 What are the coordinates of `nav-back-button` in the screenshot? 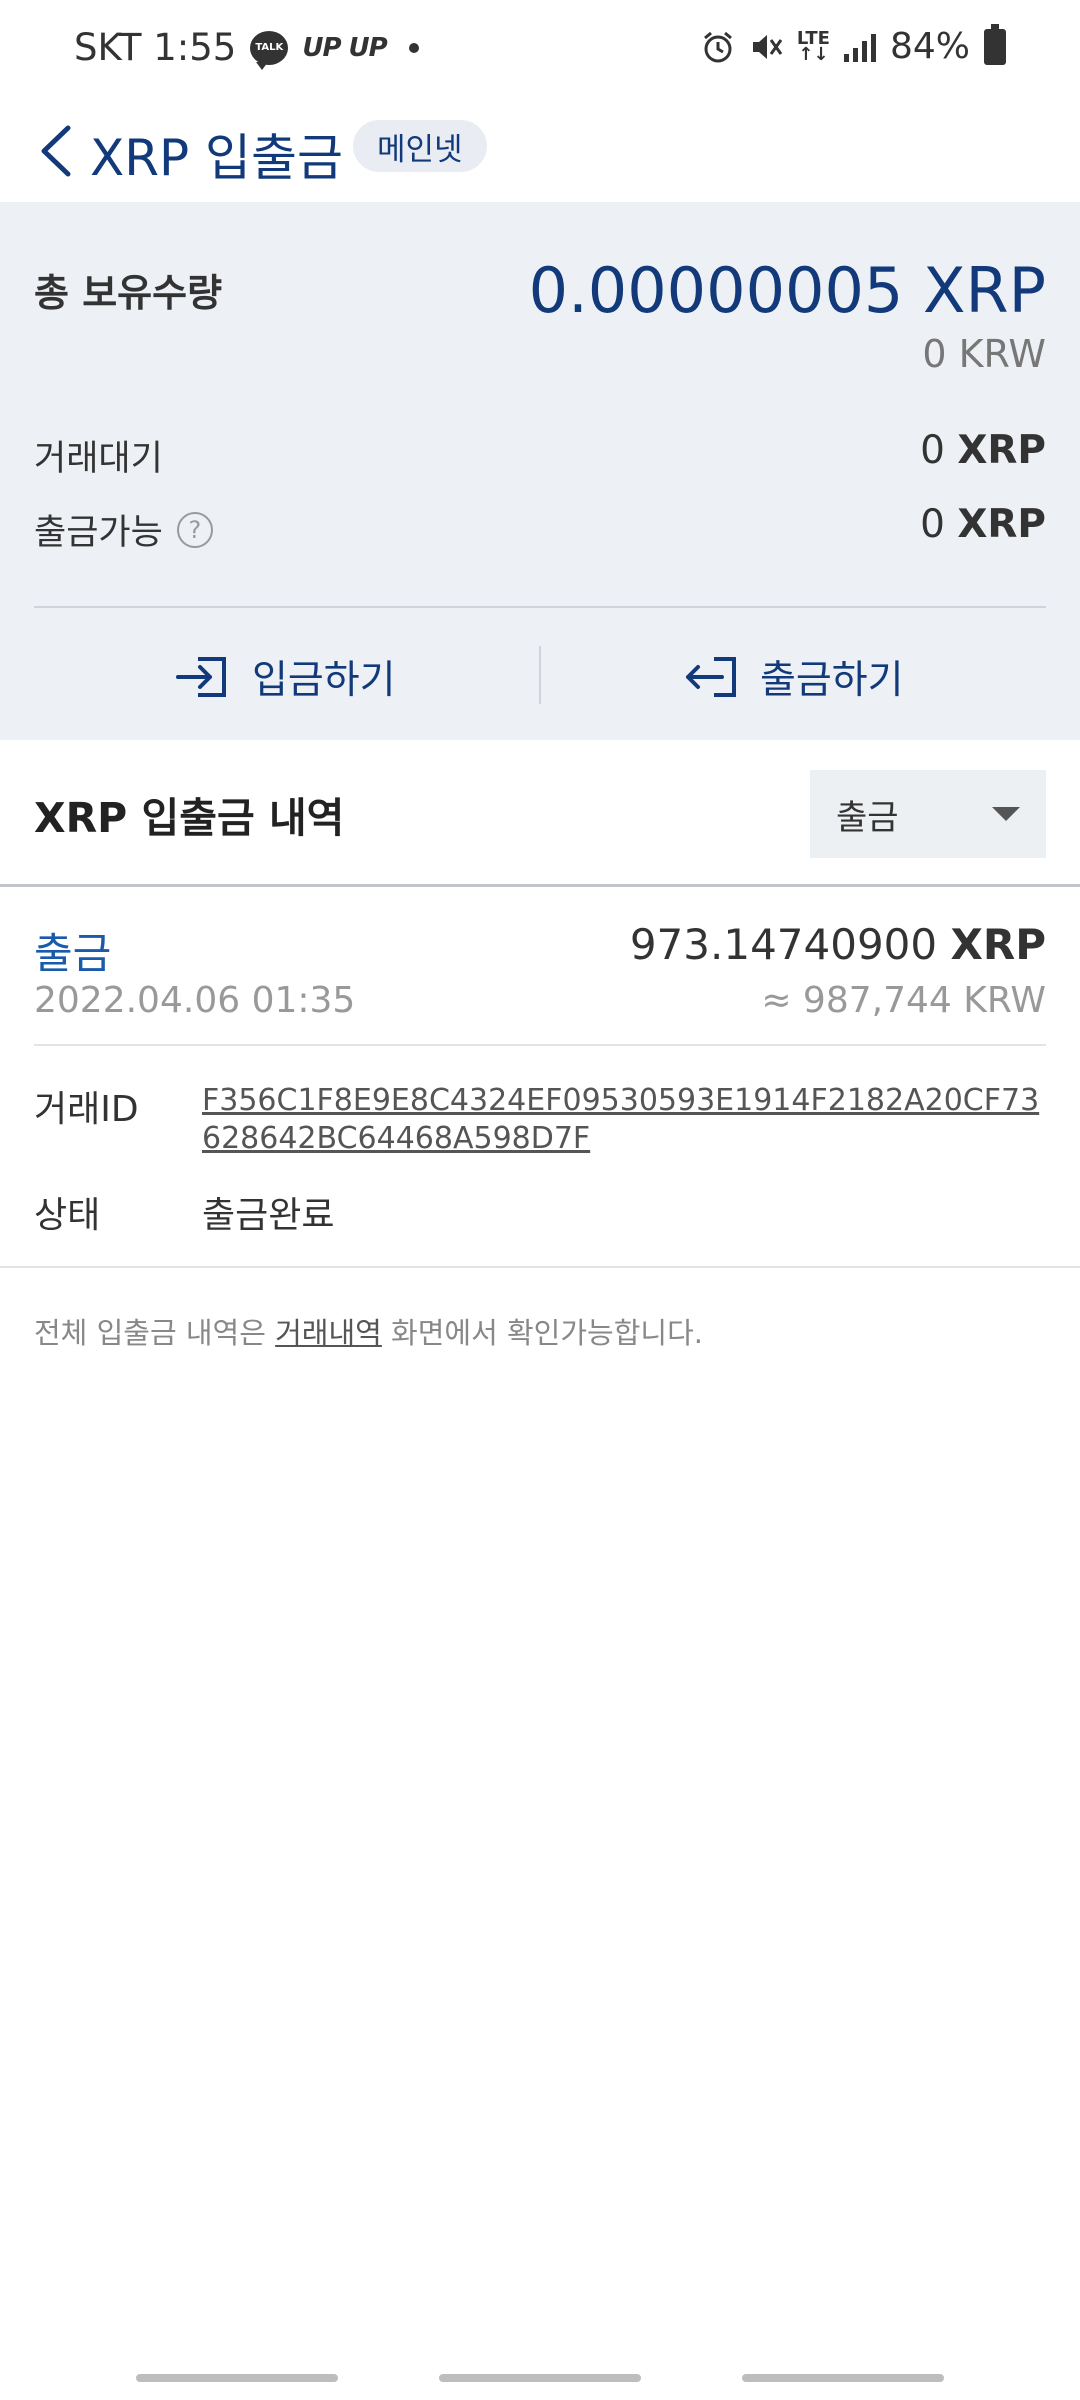 It's located at (843, 2378).